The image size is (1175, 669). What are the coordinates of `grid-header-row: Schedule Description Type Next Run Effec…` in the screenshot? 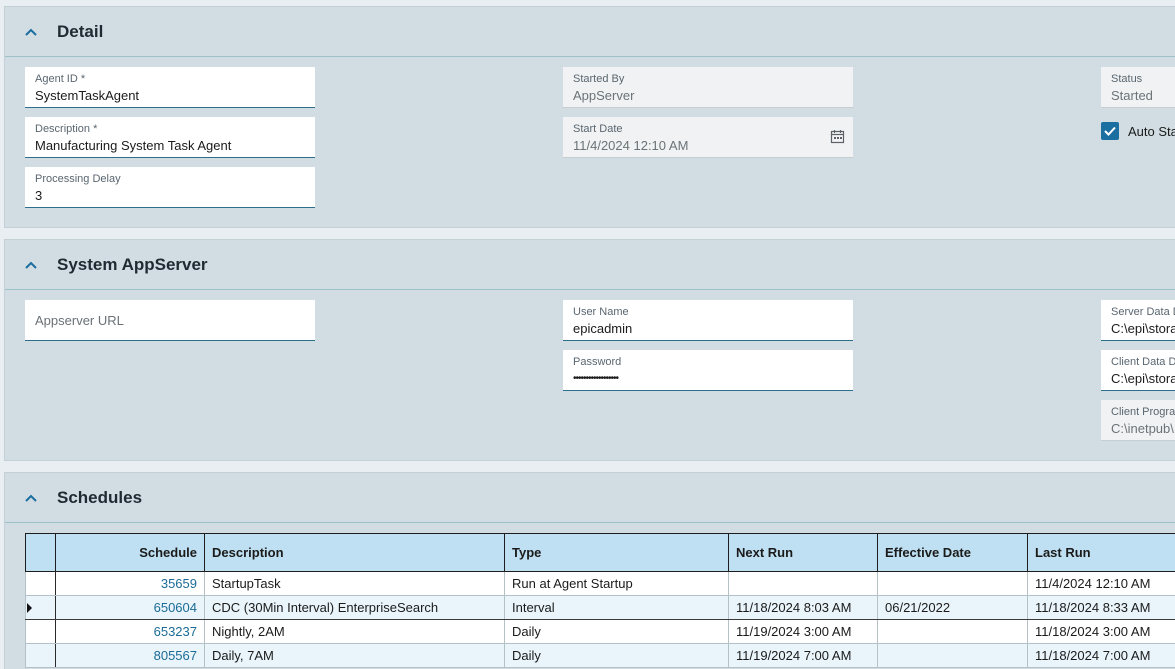 It's located at (600, 552).